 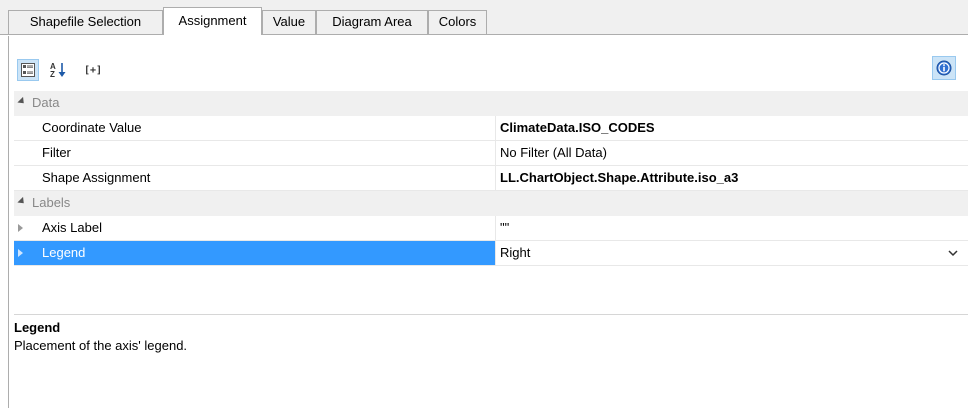 I want to click on description-title: Legend, so click(x=37, y=327).